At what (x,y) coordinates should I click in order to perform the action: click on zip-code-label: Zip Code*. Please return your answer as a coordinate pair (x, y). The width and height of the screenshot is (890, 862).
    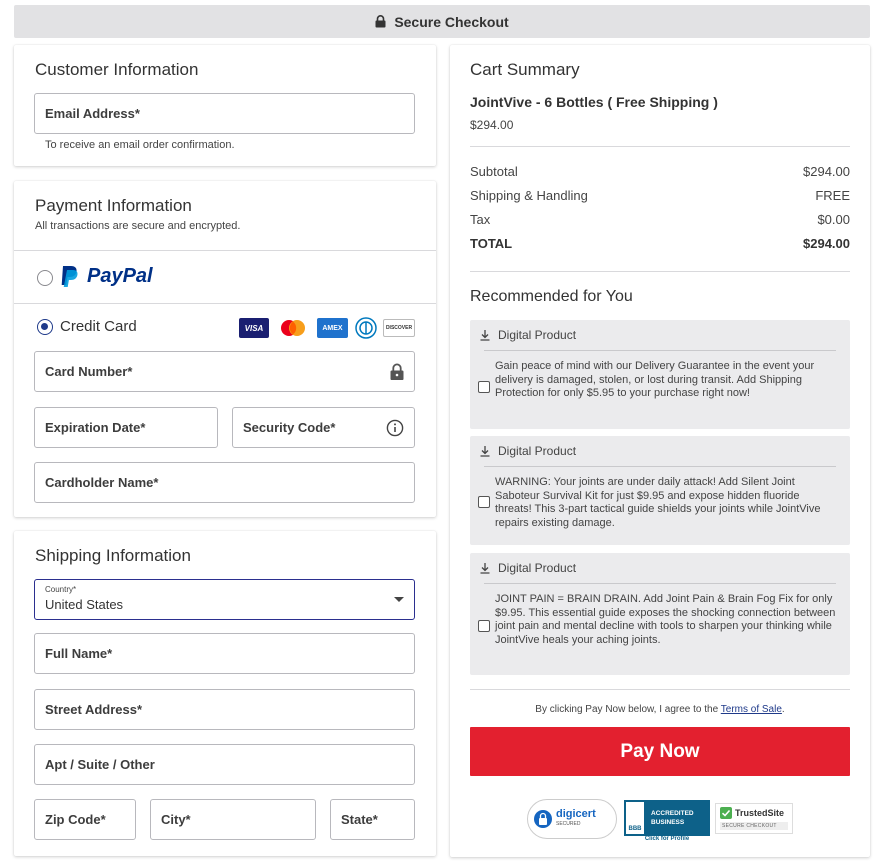
    Looking at the image, I should click on (75, 819).